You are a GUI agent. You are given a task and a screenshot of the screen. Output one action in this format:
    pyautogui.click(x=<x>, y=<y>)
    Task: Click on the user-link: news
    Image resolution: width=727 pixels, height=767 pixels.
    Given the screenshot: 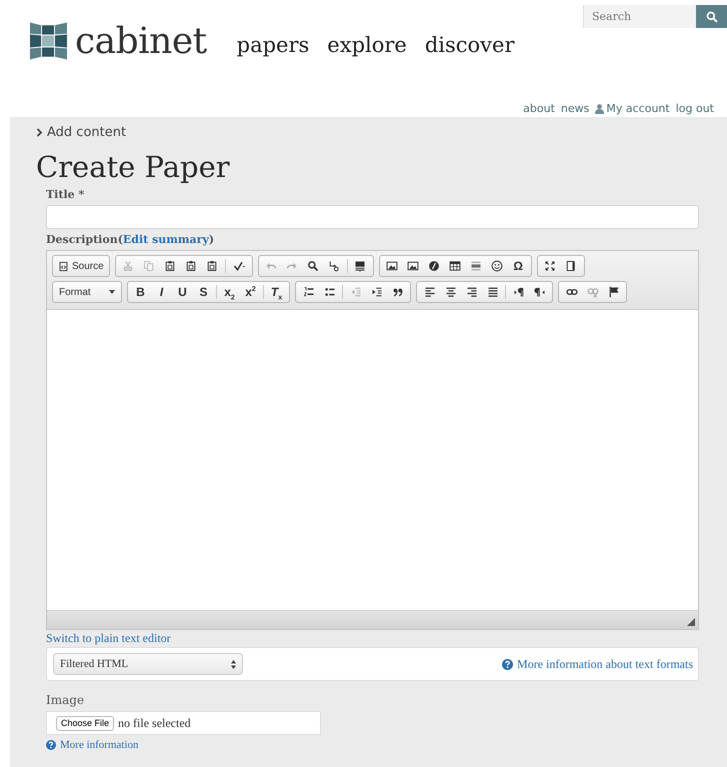 What is the action you would take?
    pyautogui.click(x=575, y=108)
    